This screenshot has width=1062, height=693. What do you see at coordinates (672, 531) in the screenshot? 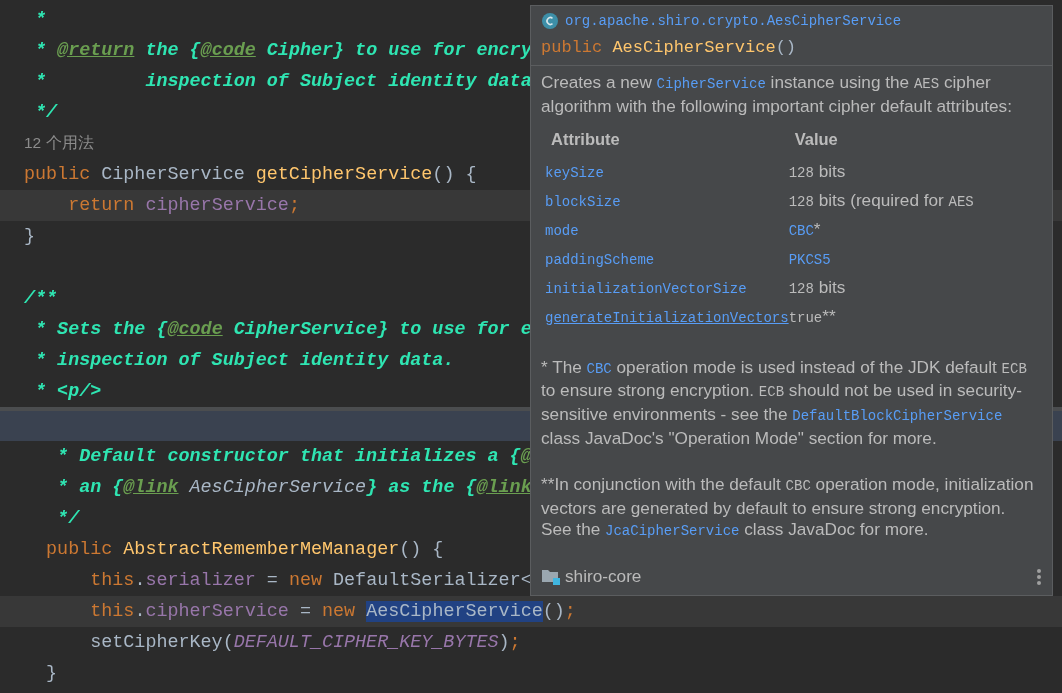
I see `code-link: JcaCipherService` at bounding box center [672, 531].